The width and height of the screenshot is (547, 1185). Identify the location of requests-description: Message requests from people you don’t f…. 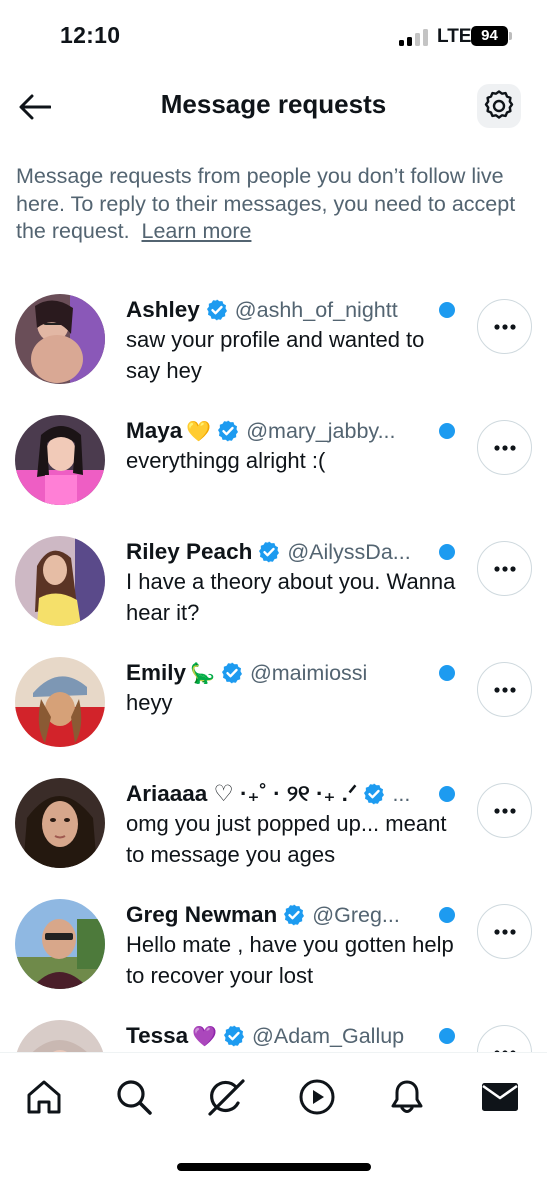
(276, 204).